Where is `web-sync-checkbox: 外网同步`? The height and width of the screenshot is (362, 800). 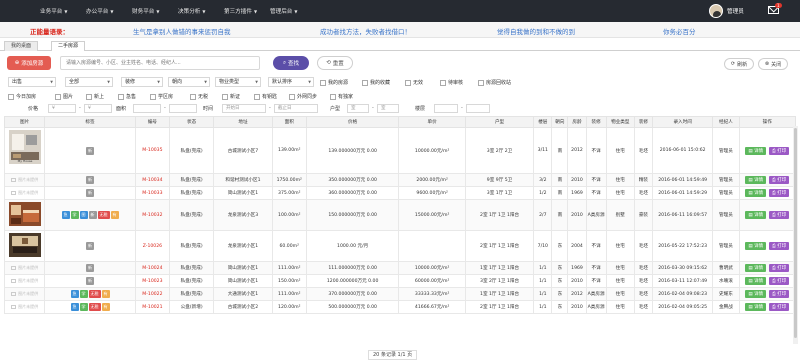
web-sync-checkbox: 外网同步 is located at coordinates (303, 96).